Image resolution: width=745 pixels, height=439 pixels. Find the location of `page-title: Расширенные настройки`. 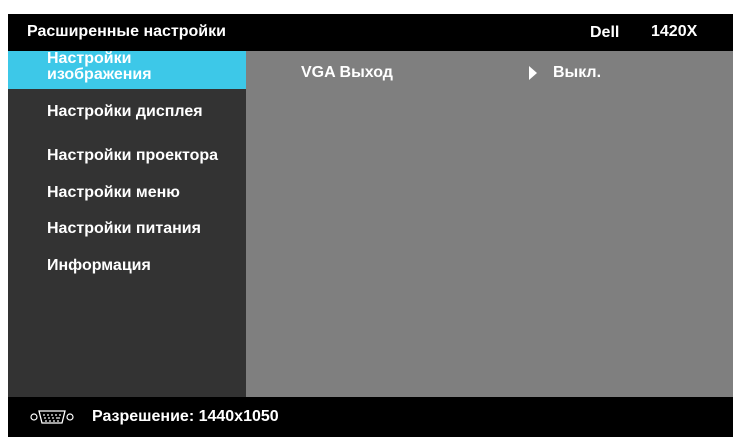

page-title: Расширенные настройки is located at coordinates (126, 31).